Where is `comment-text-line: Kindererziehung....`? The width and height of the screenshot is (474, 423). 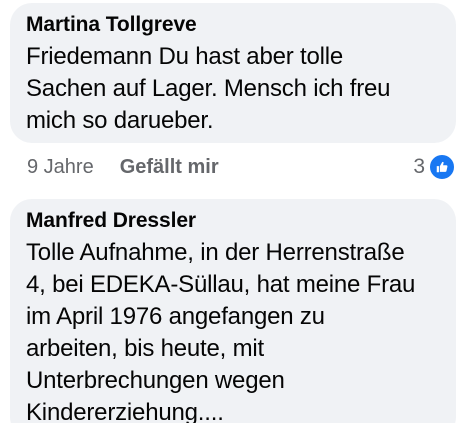 comment-text-line: Kindererziehung.... is located at coordinates (125, 411).